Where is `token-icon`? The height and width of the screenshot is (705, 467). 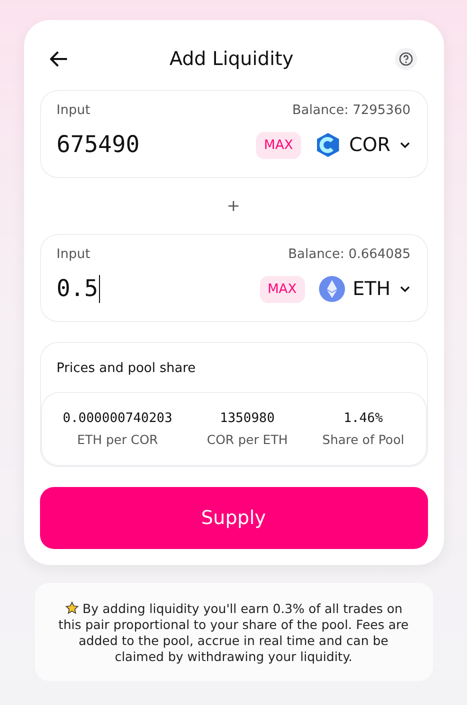
token-icon is located at coordinates (328, 145).